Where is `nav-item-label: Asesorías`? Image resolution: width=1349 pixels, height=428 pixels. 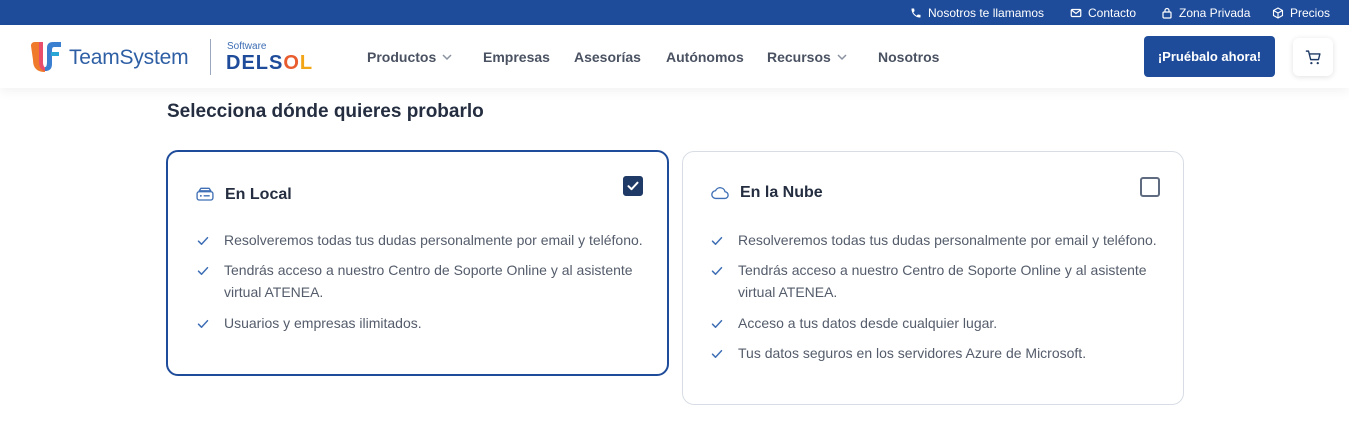
nav-item-label: Asesorías is located at coordinates (607, 56).